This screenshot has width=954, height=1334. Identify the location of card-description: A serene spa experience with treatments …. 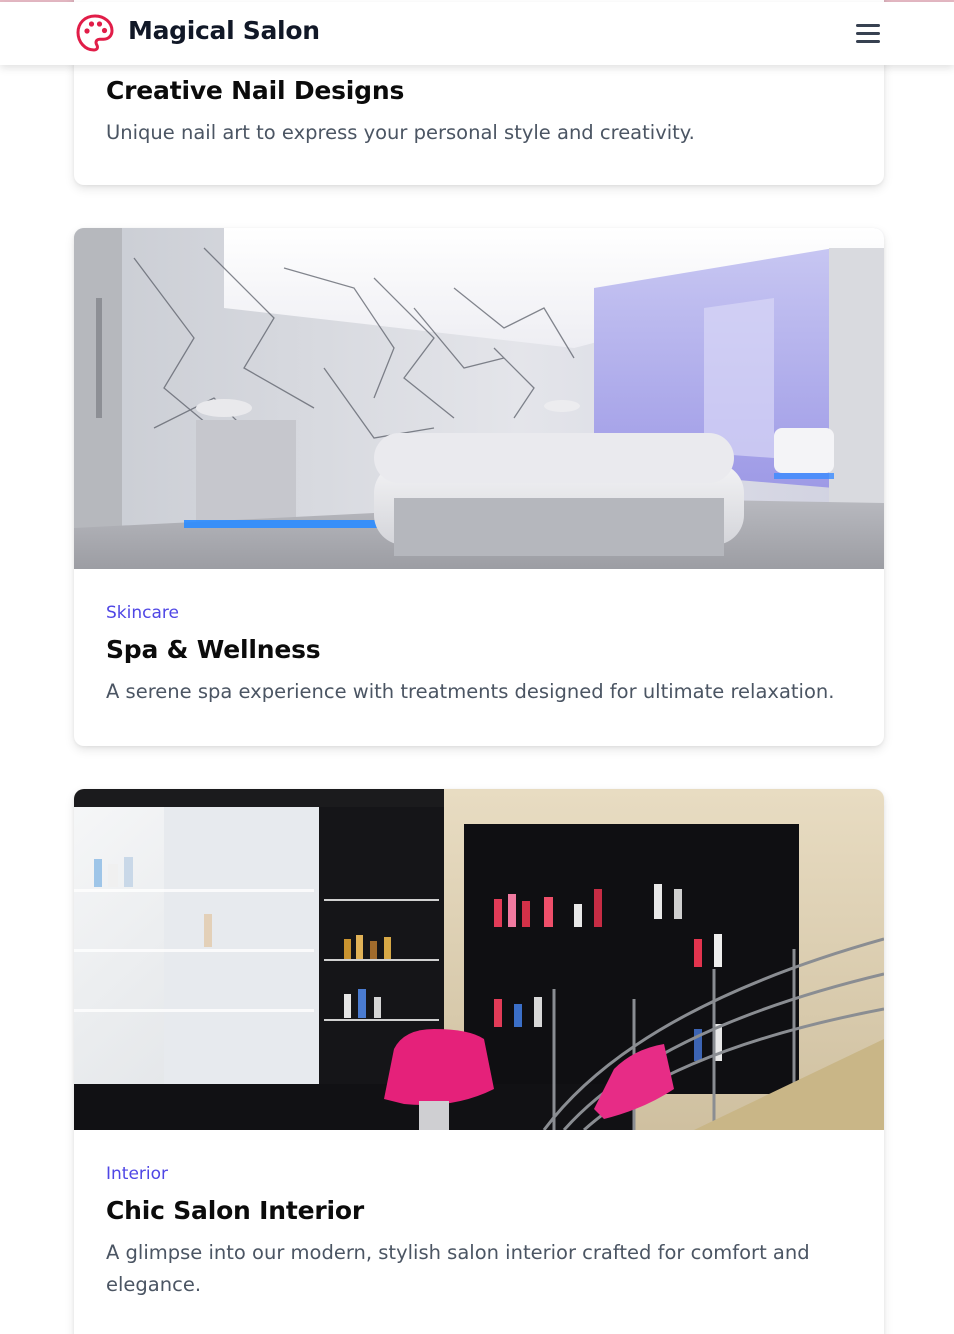
(470, 691).